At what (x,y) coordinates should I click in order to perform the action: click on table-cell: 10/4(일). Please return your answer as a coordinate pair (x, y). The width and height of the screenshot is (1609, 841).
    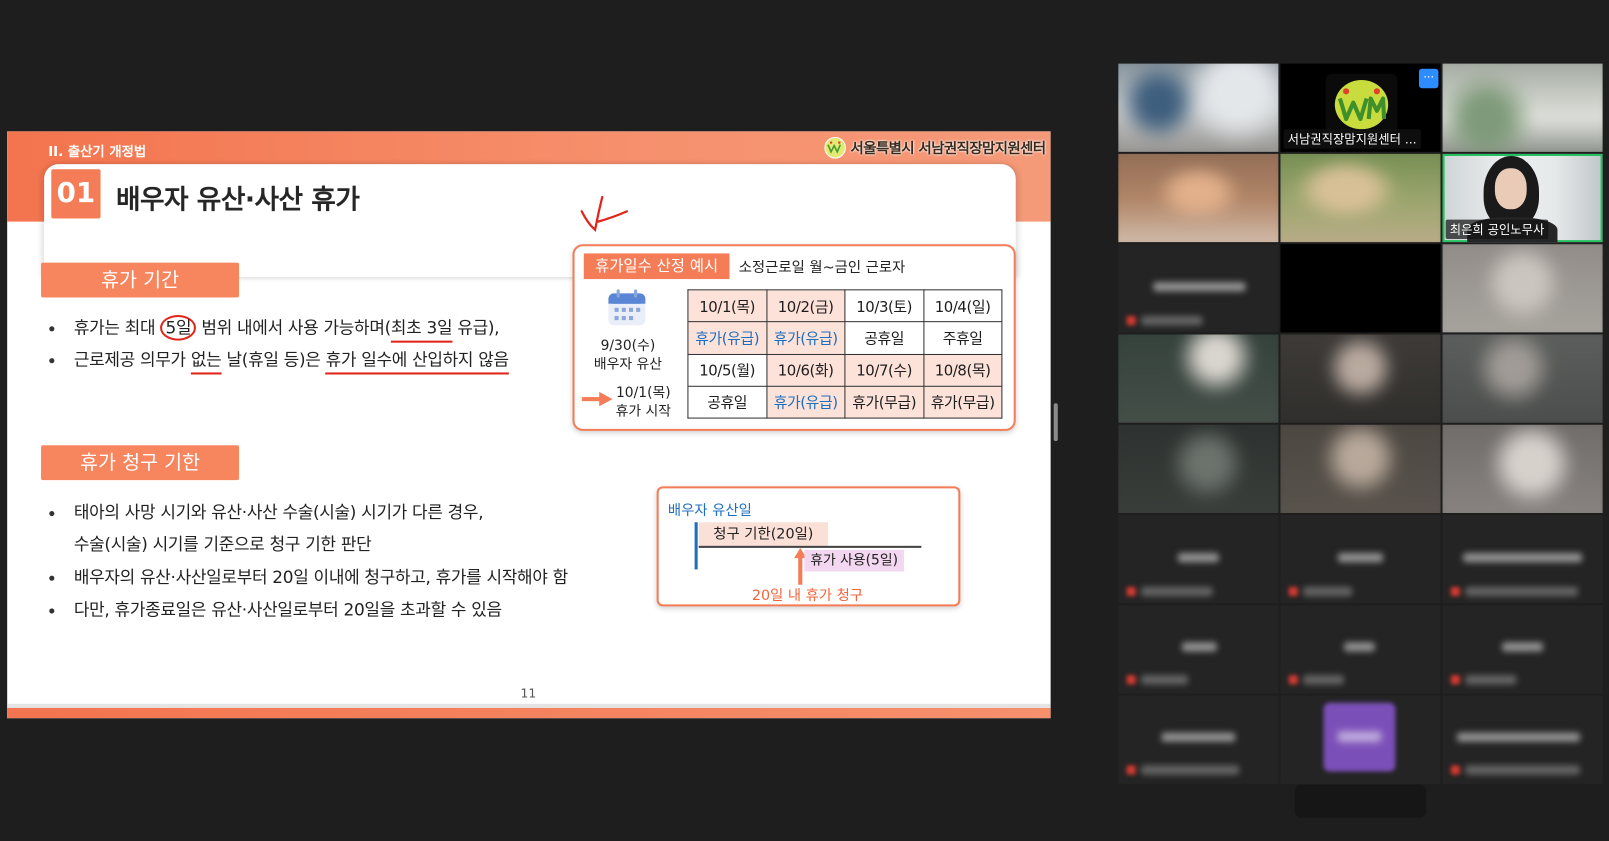
    Looking at the image, I should click on (962, 306).